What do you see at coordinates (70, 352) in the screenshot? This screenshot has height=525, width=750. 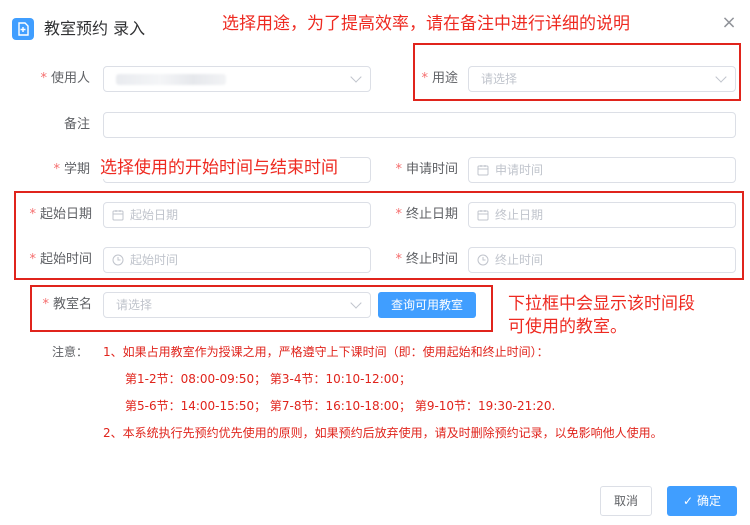 I see `notice-label: 注意：` at bounding box center [70, 352].